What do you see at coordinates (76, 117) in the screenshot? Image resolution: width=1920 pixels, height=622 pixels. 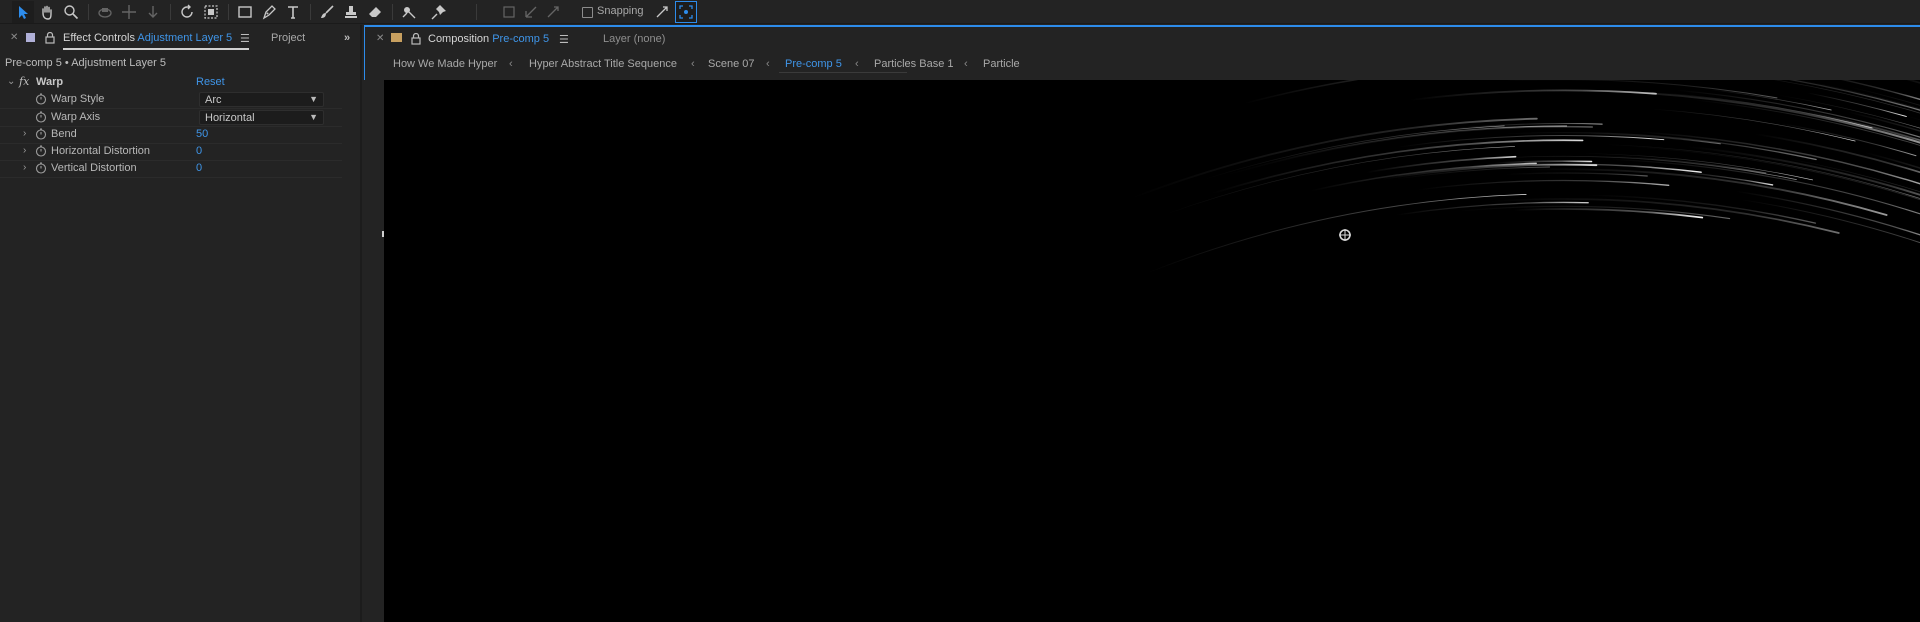 I see `property-label: Warp Axis` at bounding box center [76, 117].